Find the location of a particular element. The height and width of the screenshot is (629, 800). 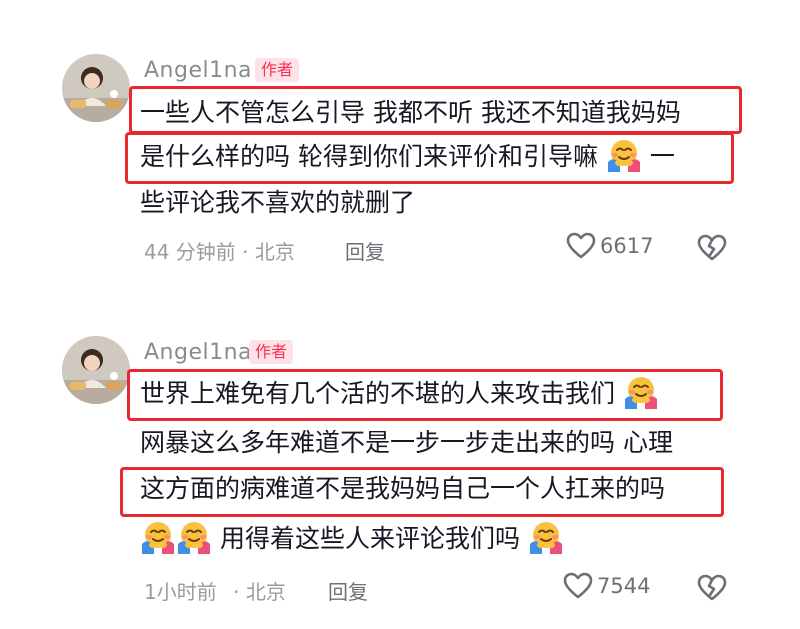

comment-meta: 44 分钟前 · 北京 is located at coordinates (219, 250).